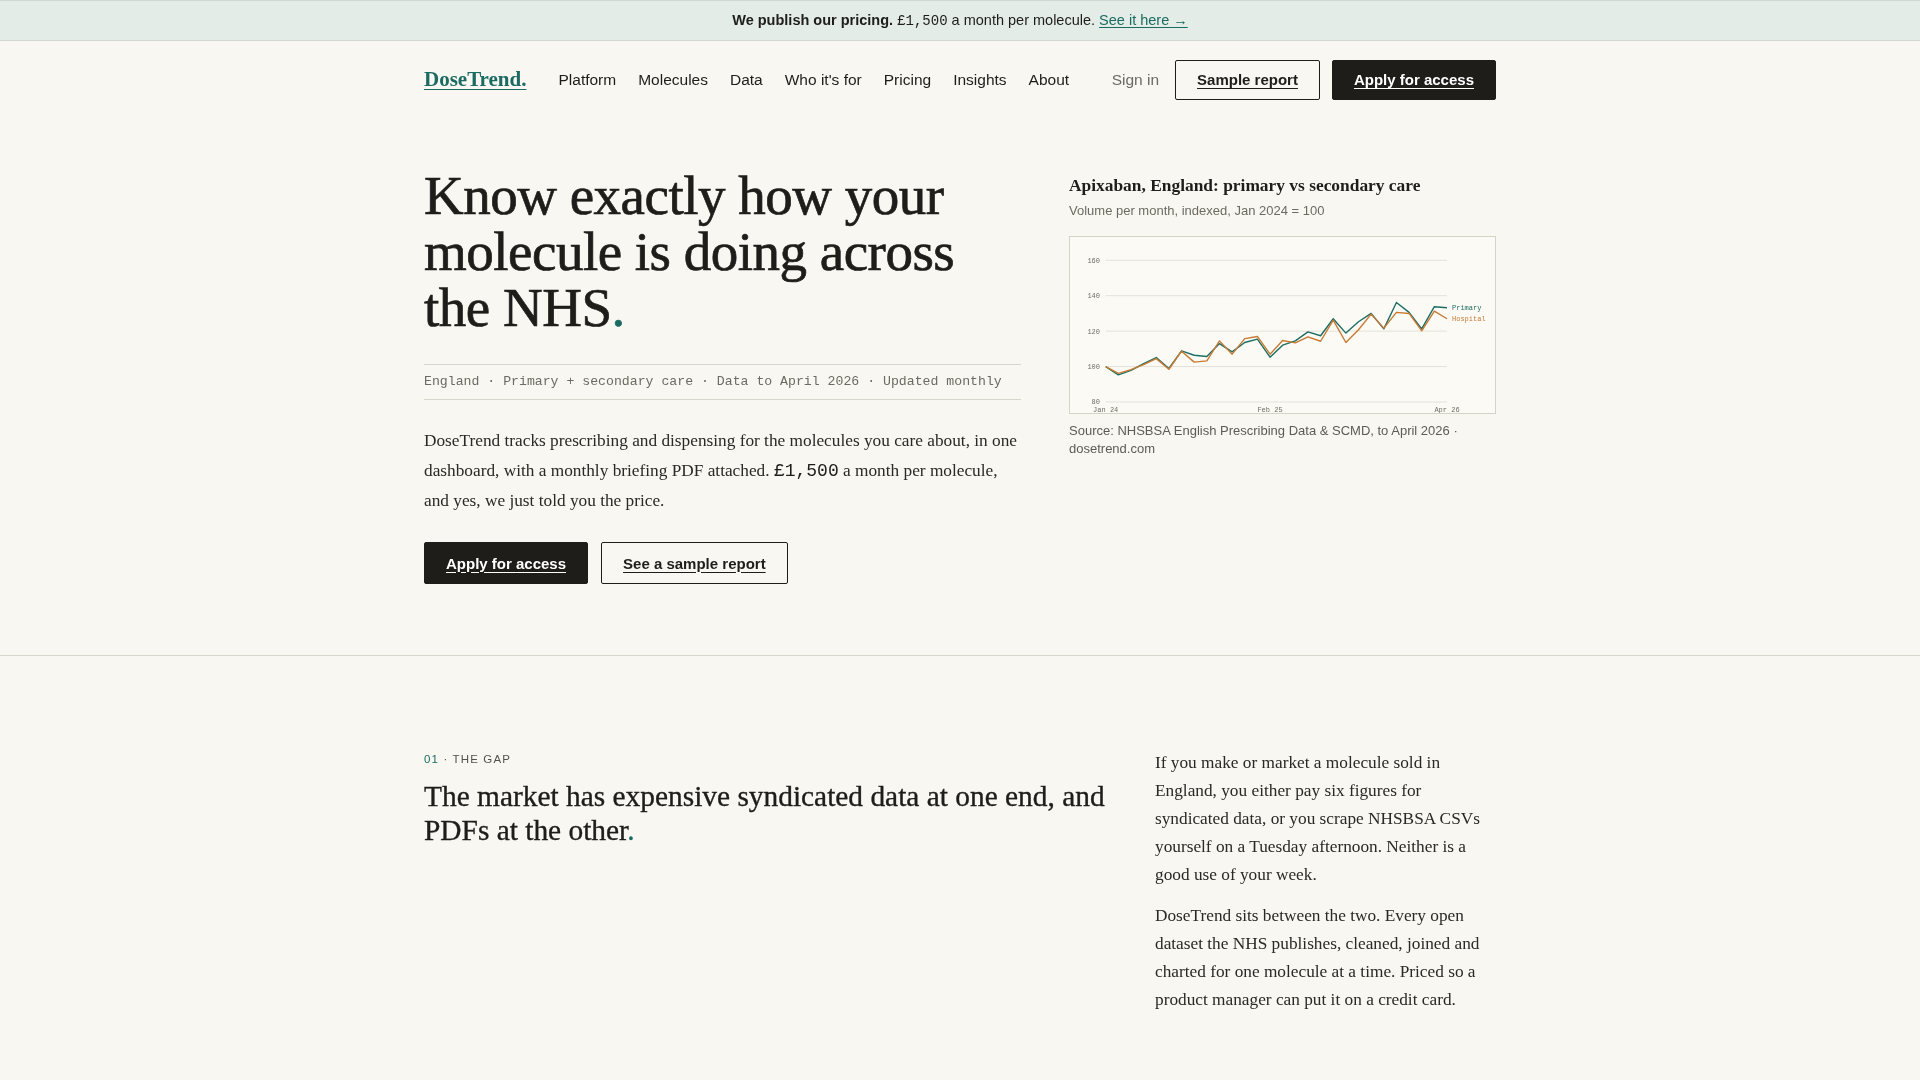 The width and height of the screenshot is (1920, 1080). I want to click on sign-in-link: Sign in, so click(1135, 79).